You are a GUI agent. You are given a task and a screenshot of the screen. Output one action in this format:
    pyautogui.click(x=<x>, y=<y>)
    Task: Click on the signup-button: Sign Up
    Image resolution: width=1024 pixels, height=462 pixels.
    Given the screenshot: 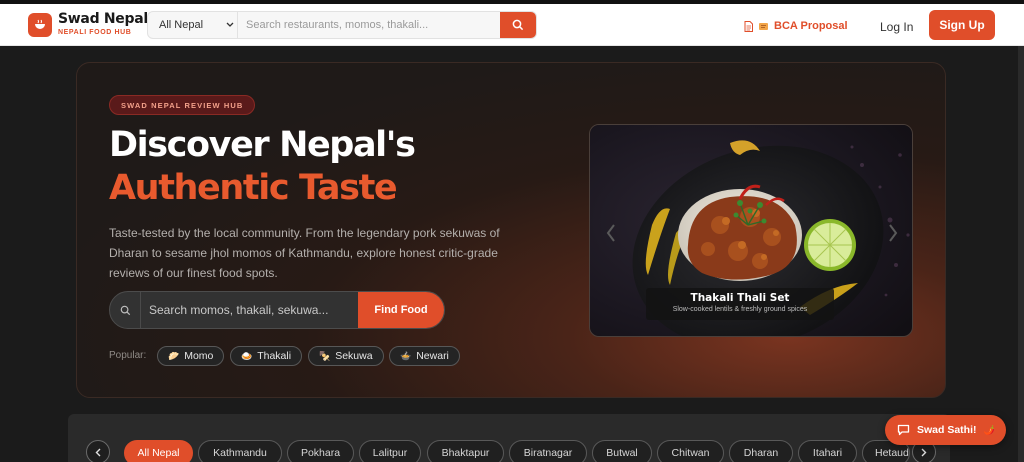 What is the action you would take?
    pyautogui.click(x=962, y=25)
    